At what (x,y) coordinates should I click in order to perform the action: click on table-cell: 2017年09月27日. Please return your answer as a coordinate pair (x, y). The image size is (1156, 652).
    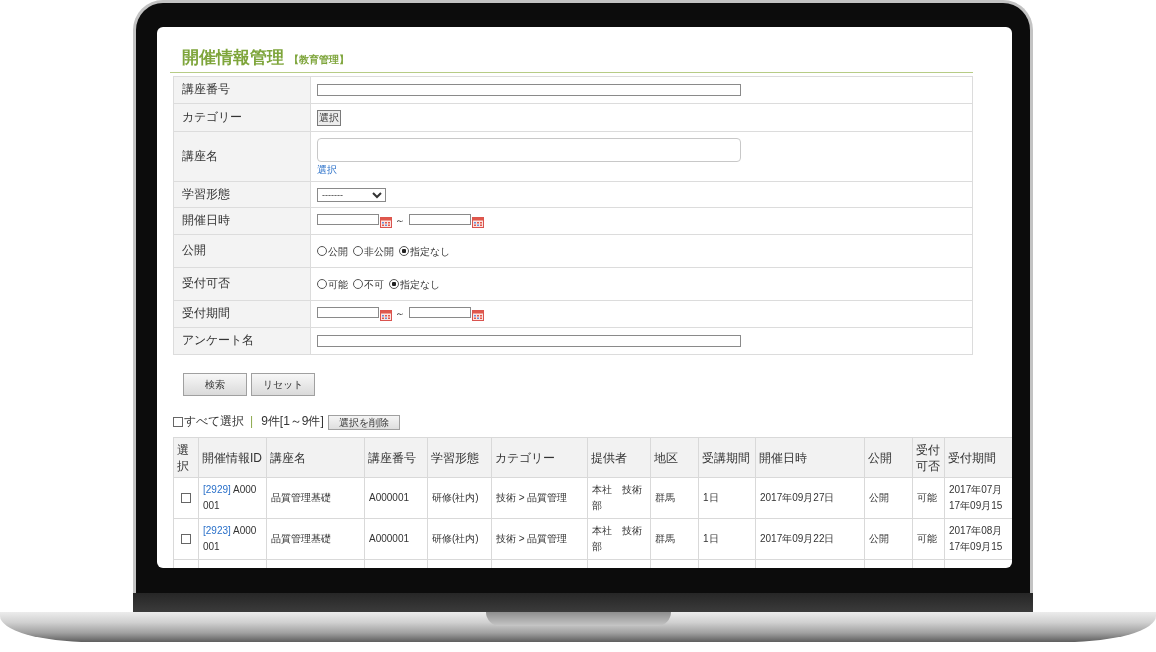
    Looking at the image, I should click on (810, 498).